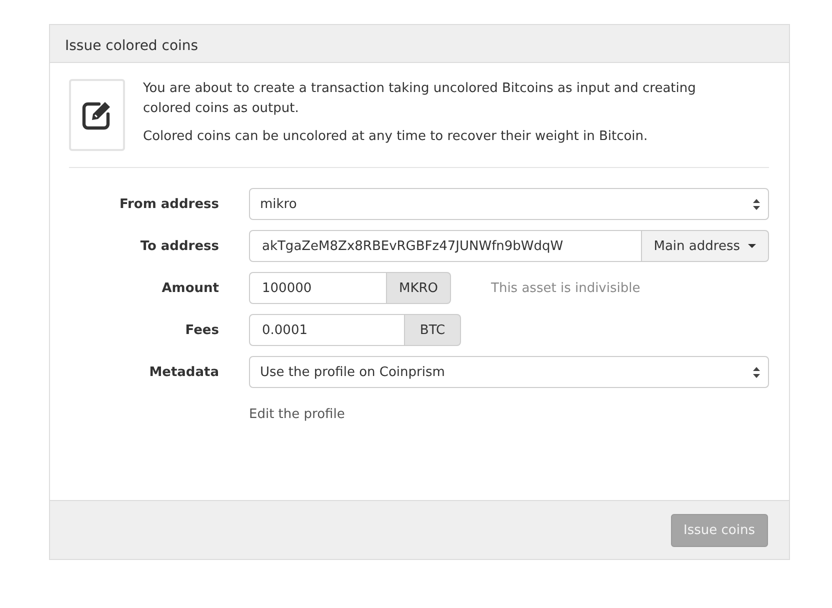 Image resolution: width=832 pixels, height=608 pixels. Describe the element at coordinates (190, 288) in the screenshot. I see `field-label: Amount` at that location.